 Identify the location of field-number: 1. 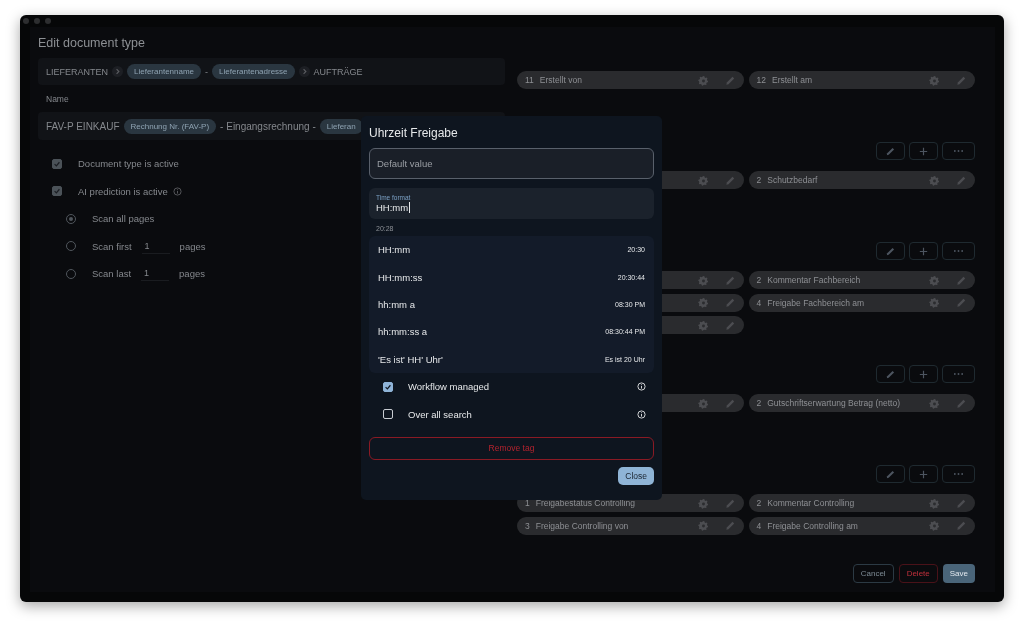
(527, 503).